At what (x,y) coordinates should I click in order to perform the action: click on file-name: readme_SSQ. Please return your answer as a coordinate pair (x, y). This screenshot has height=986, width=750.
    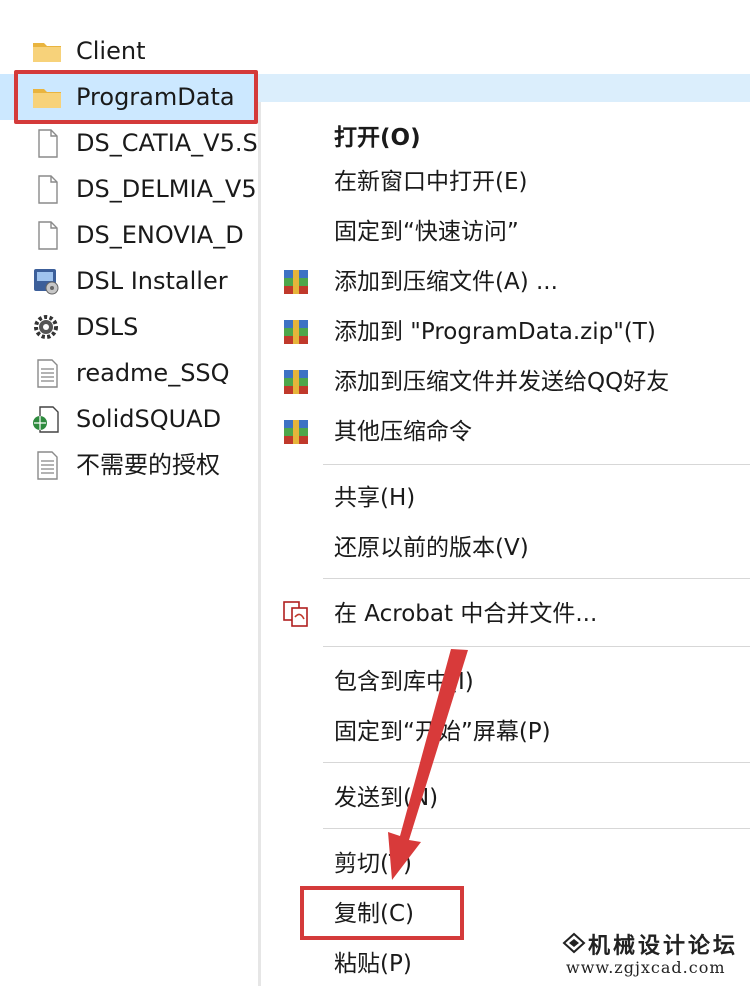
    Looking at the image, I should click on (153, 373).